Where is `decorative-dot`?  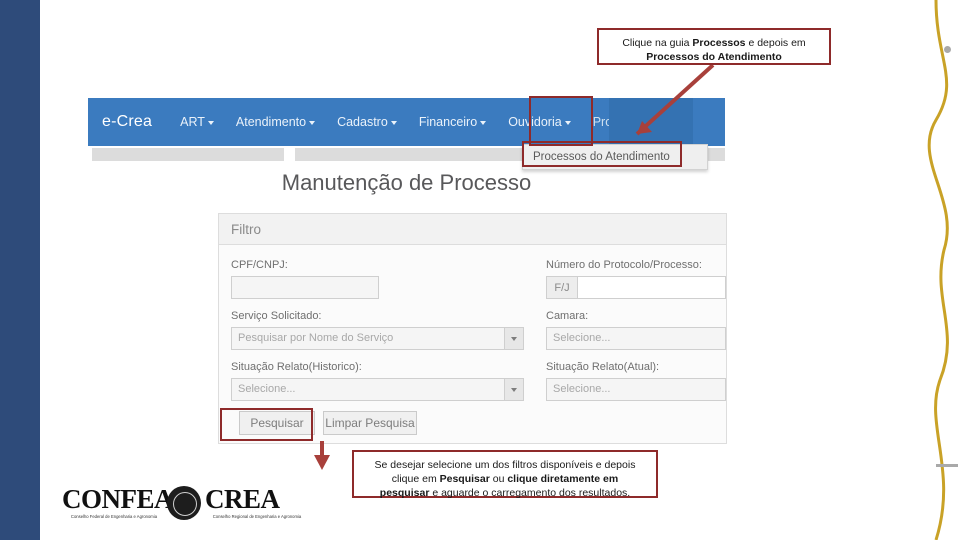 decorative-dot is located at coordinates (947, 49).